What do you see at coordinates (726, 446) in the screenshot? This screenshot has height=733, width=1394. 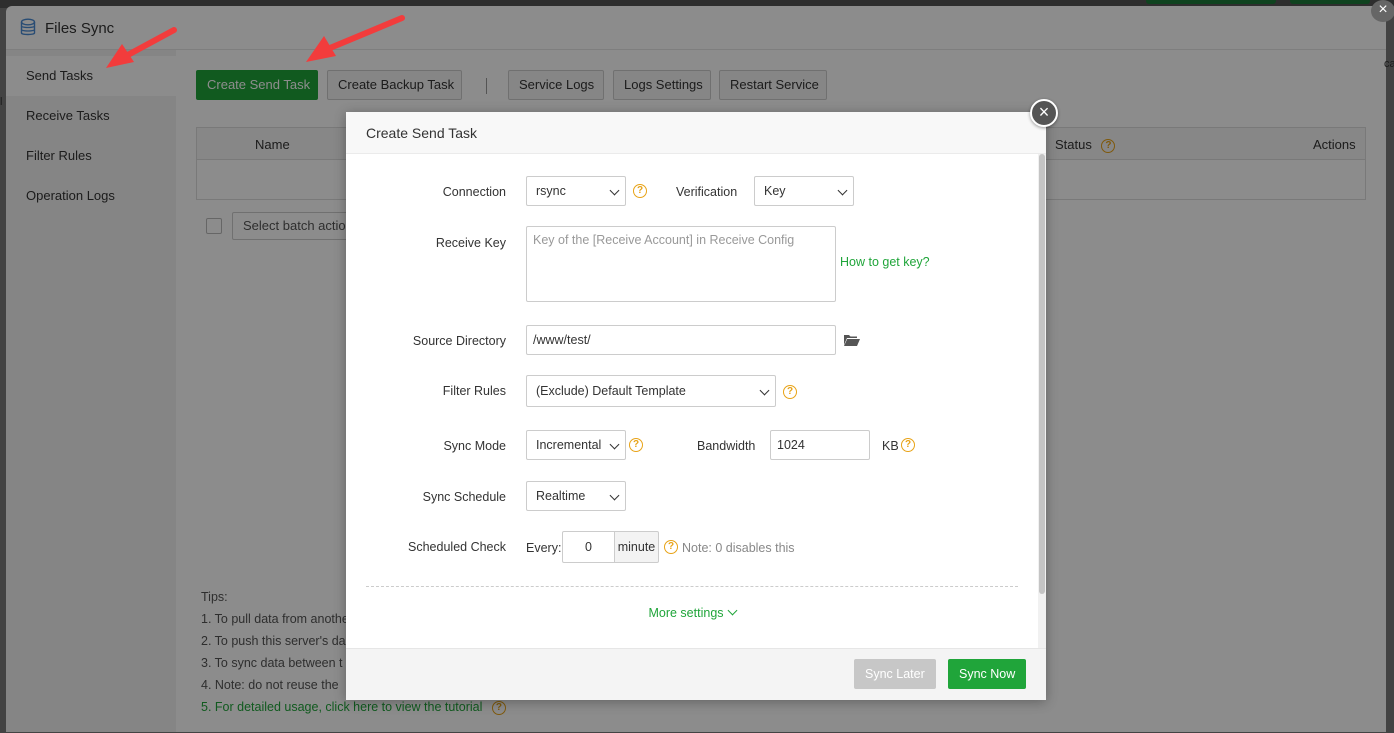 I see `bandwidth-label: Bandwidth` at bounding box center [726, 446].